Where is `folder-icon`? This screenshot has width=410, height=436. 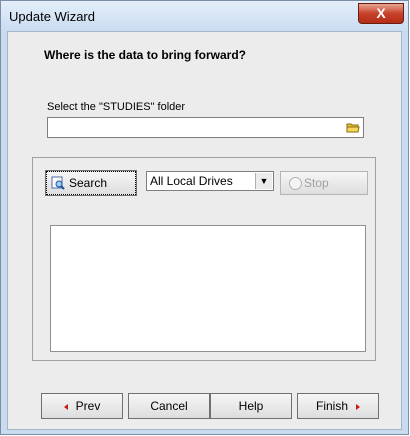
folder-icon is located at coordinates (353, 127).